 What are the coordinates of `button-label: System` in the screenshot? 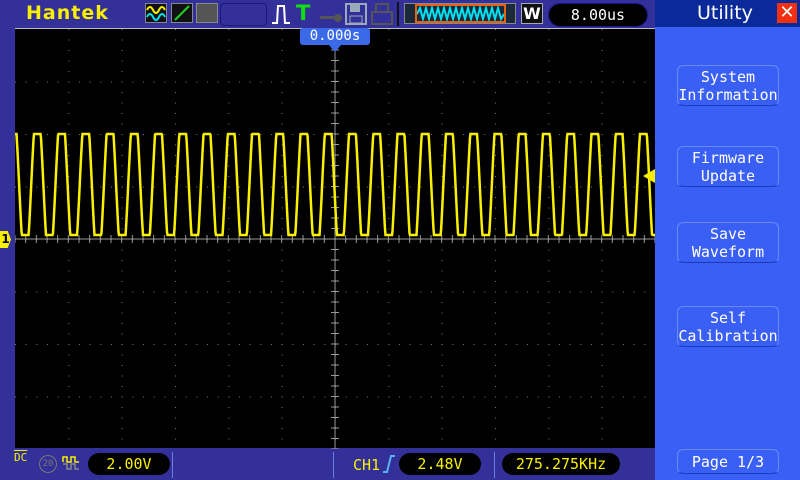 It's located at (728, 77).